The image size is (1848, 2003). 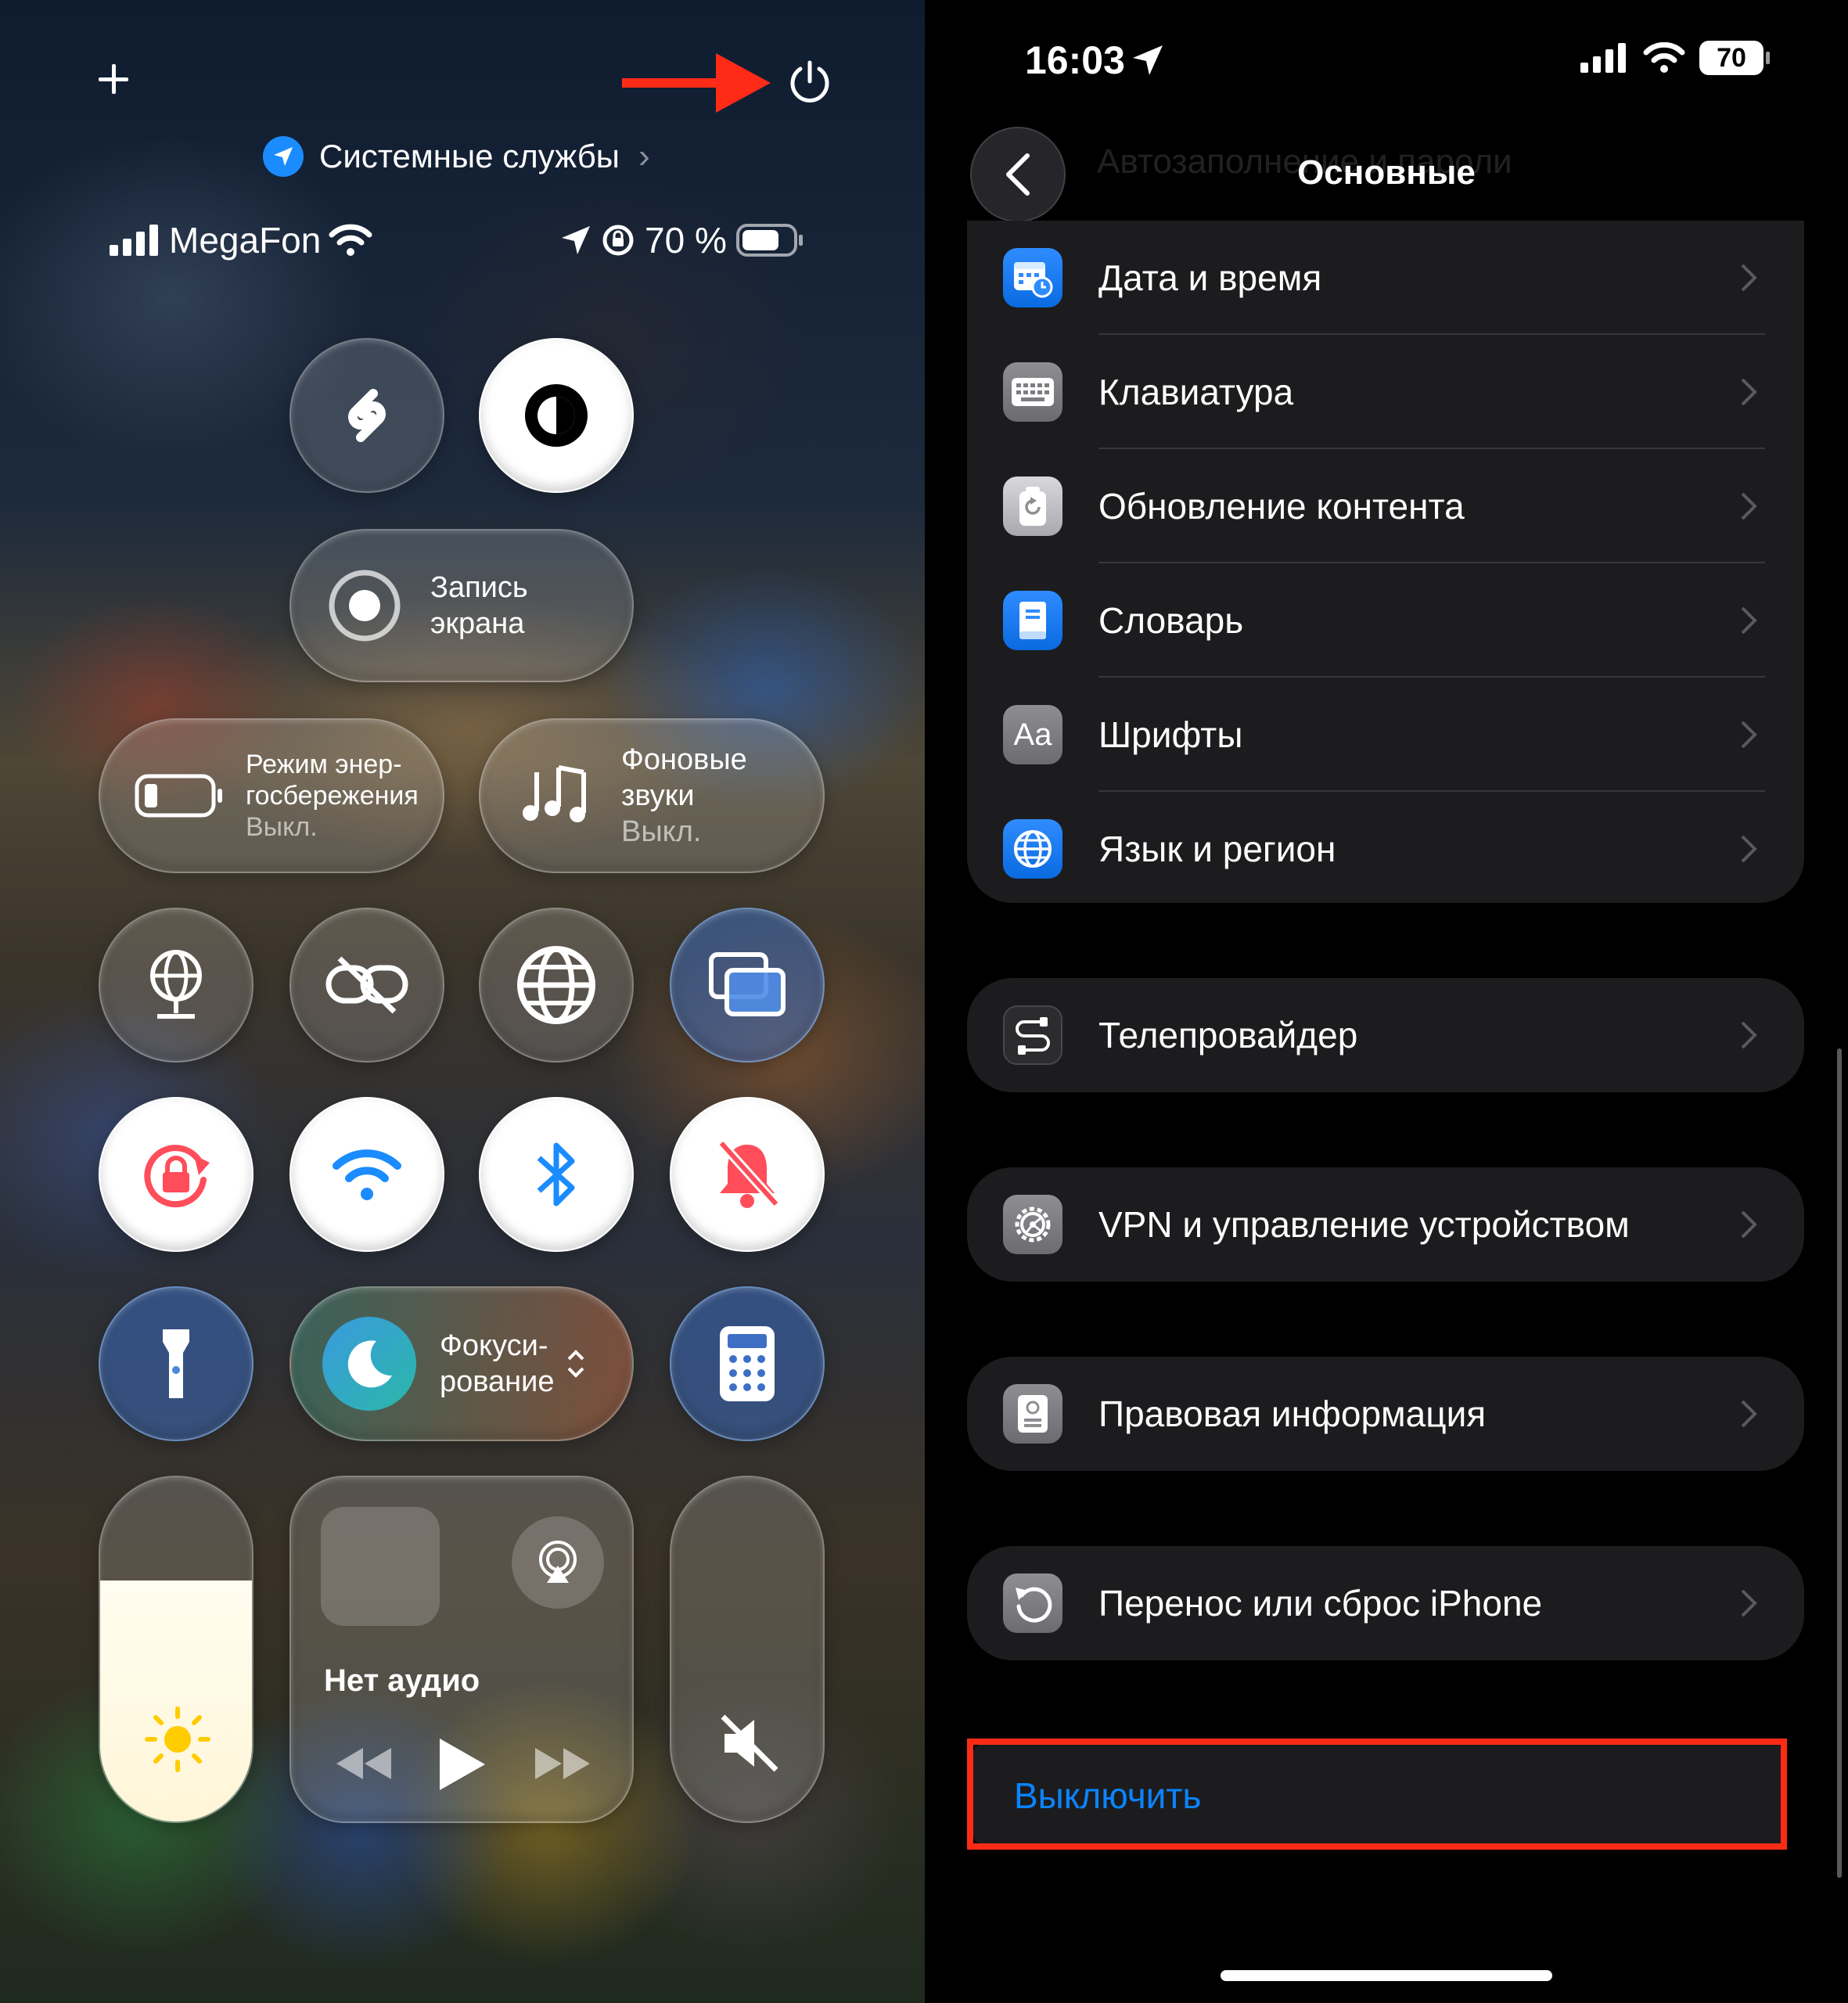 I want to click on rotation-lock-button, so click(x=176, y=1175).